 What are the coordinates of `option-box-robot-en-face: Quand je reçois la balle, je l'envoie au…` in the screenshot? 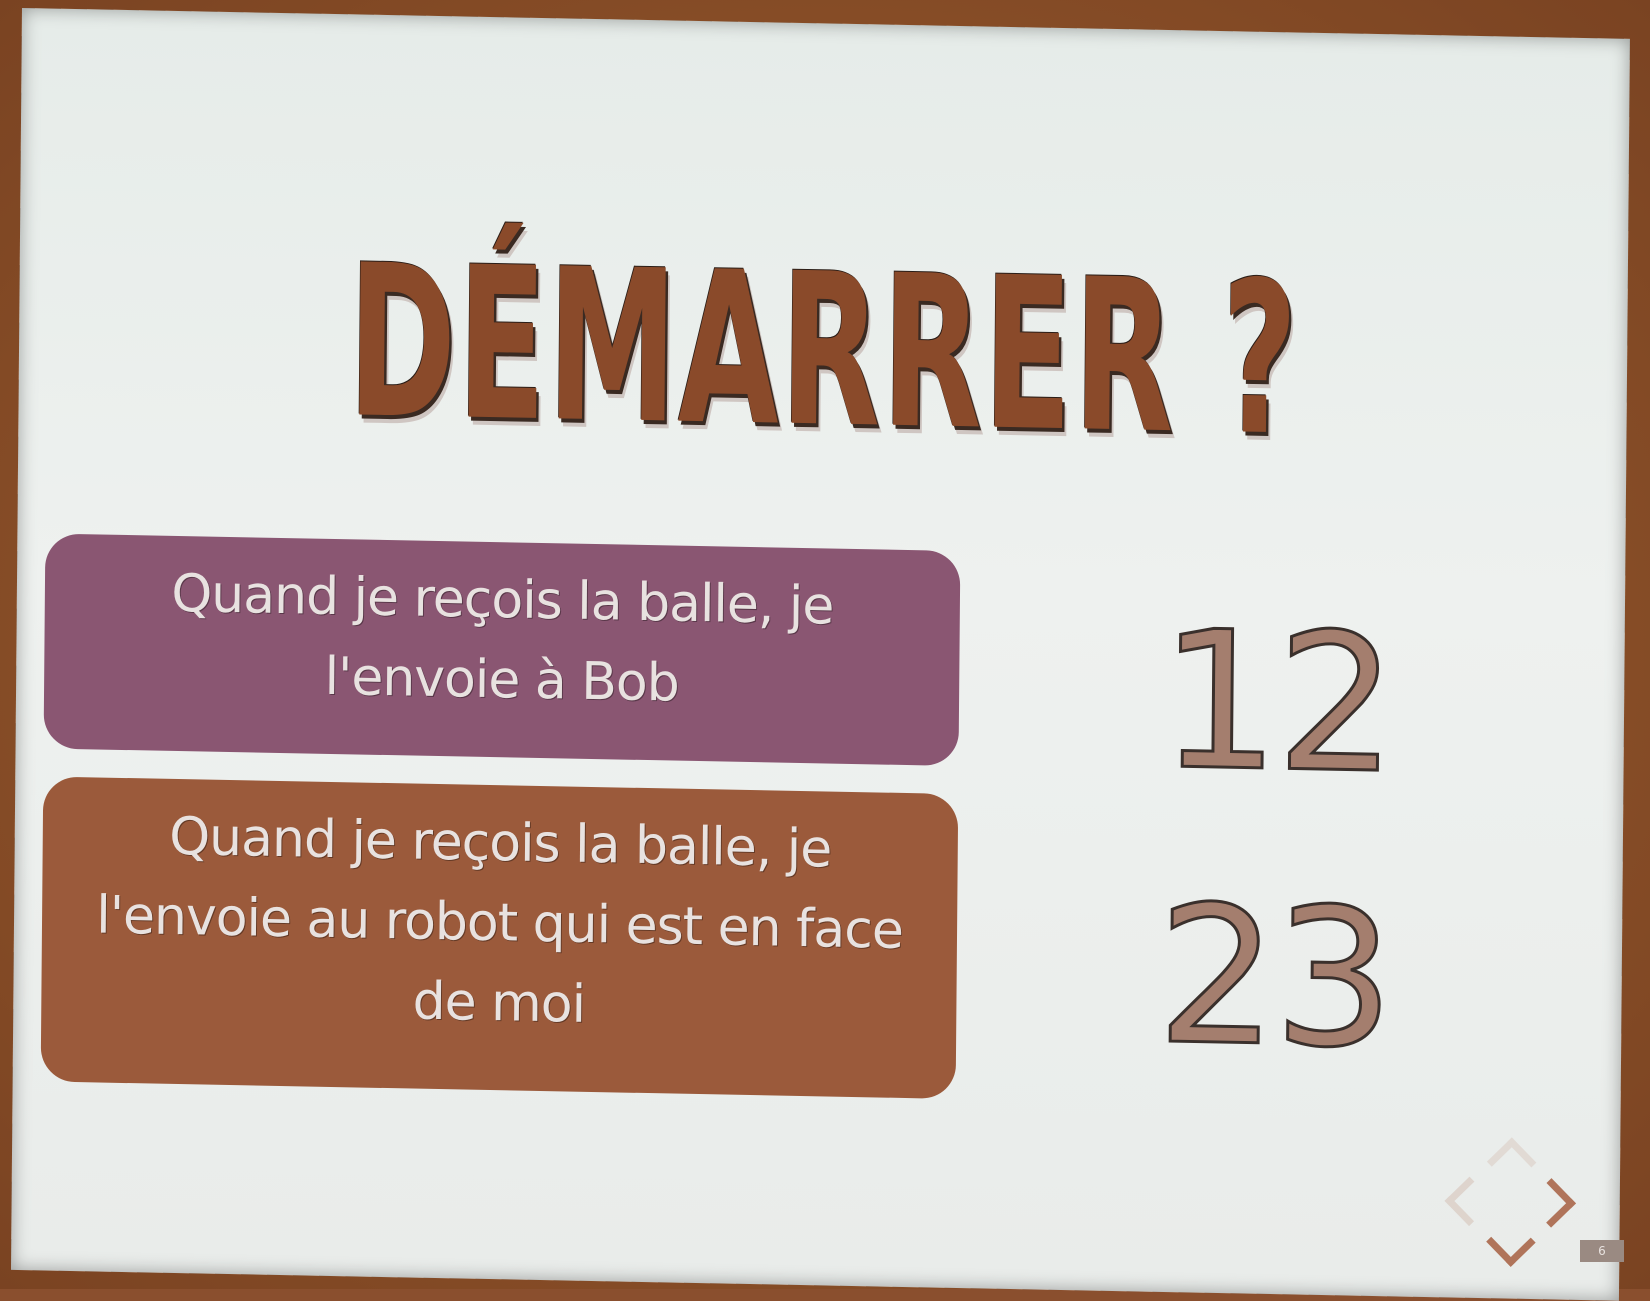 It's located at (499, 937).